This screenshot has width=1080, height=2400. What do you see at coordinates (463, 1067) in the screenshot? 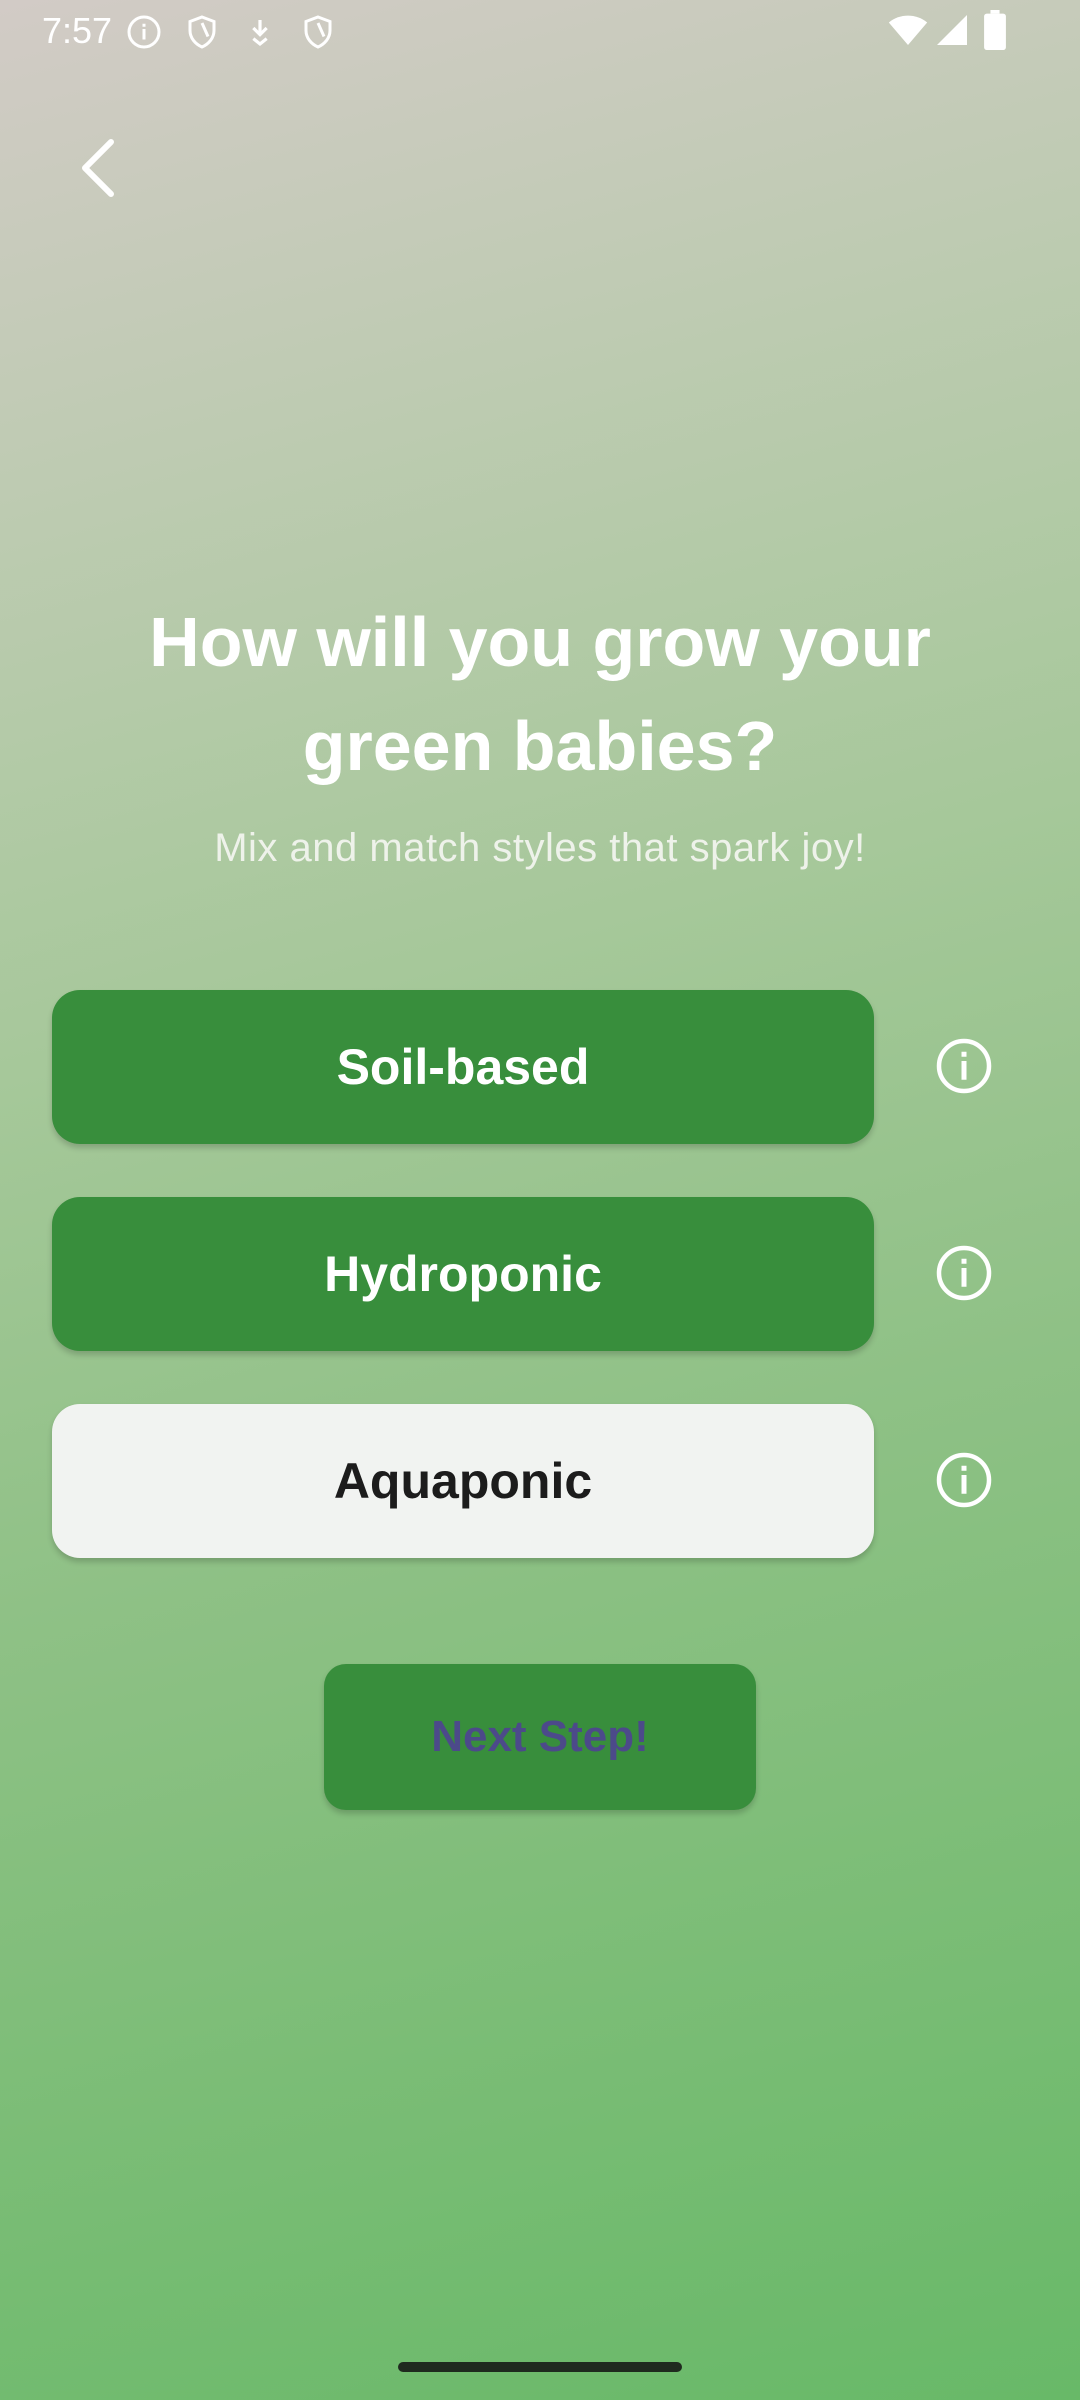
I see `option-soil-based-button: Soil-based` at bounding box center [463, 1067].